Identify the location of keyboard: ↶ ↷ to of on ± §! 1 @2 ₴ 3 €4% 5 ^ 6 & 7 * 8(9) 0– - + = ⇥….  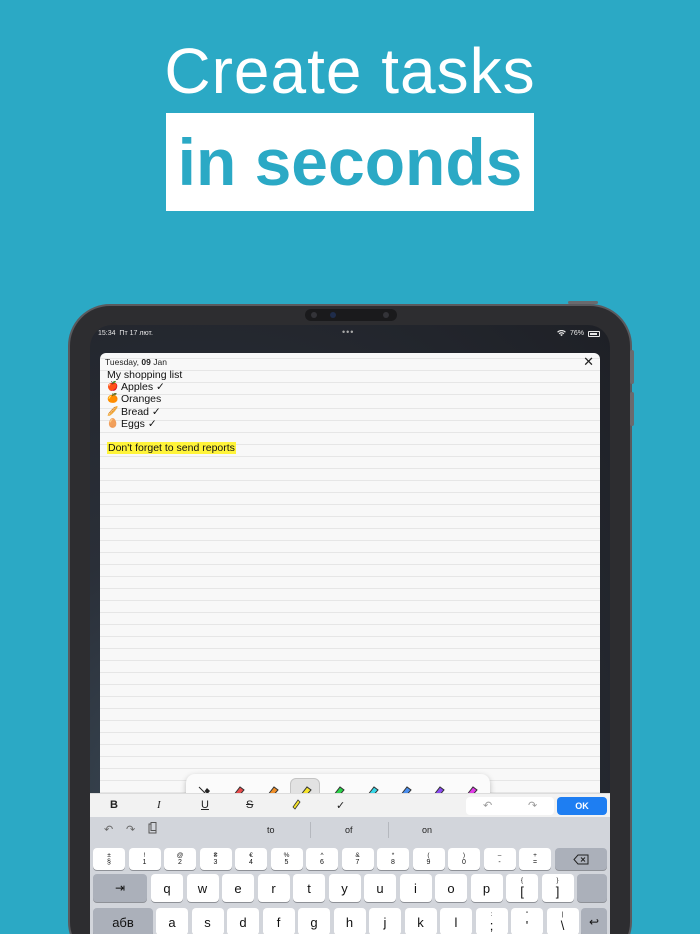
(350, 875).